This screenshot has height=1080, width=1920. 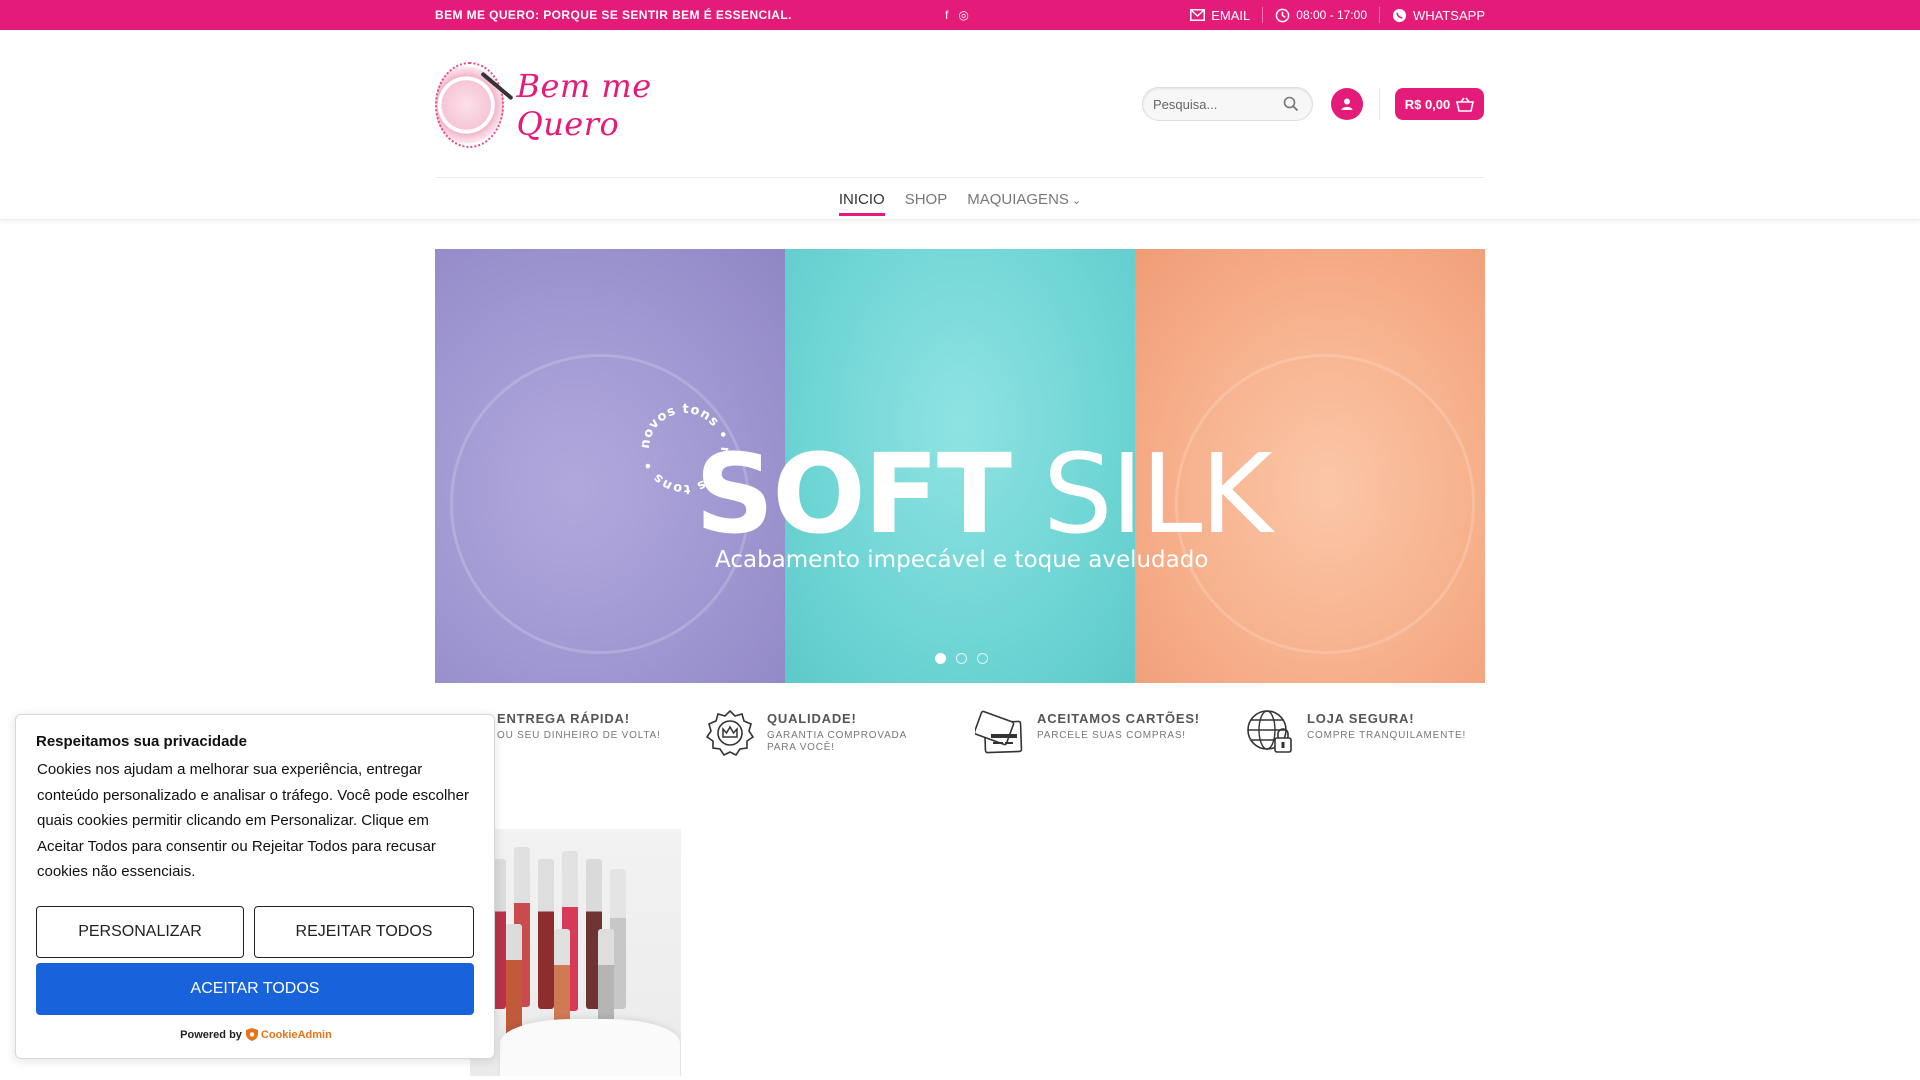 What do you see at coordinates (1000, 733) in the screenshot?
I see `credit-card-icon` at bounding box center [1000, 733].